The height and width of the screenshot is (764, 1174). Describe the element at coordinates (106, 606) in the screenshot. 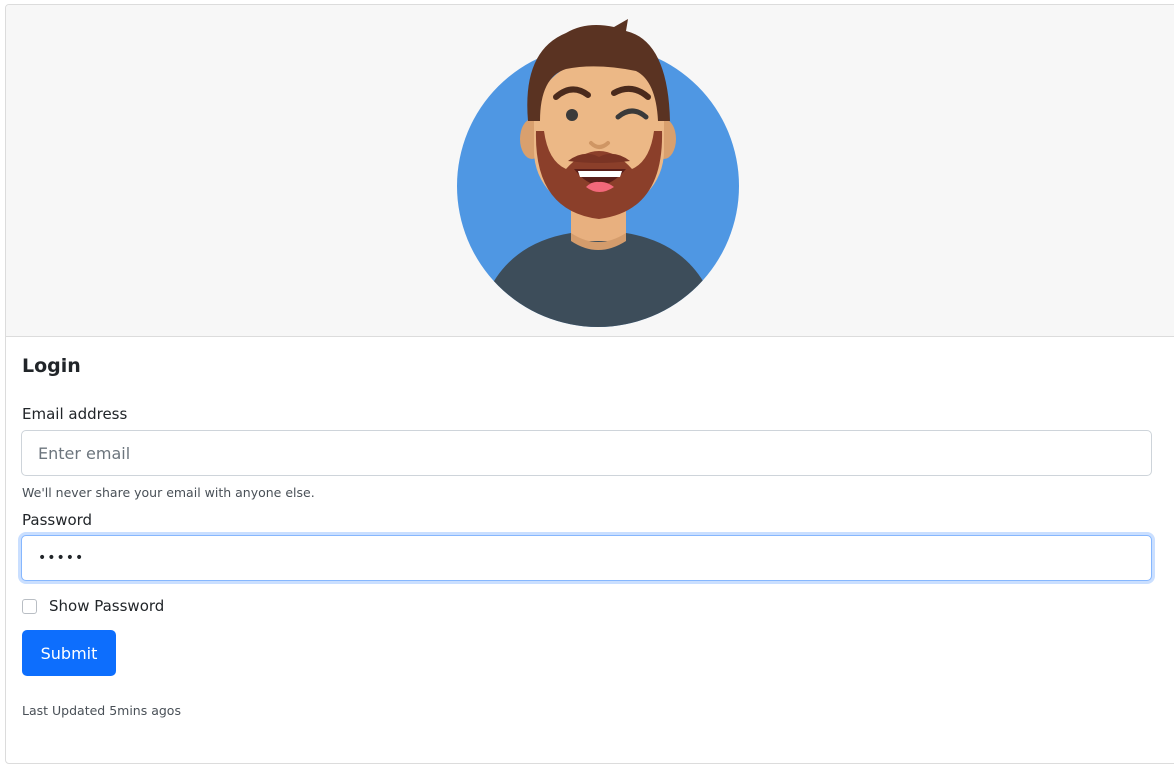

I see `show-password-label: Show Password` at that location.